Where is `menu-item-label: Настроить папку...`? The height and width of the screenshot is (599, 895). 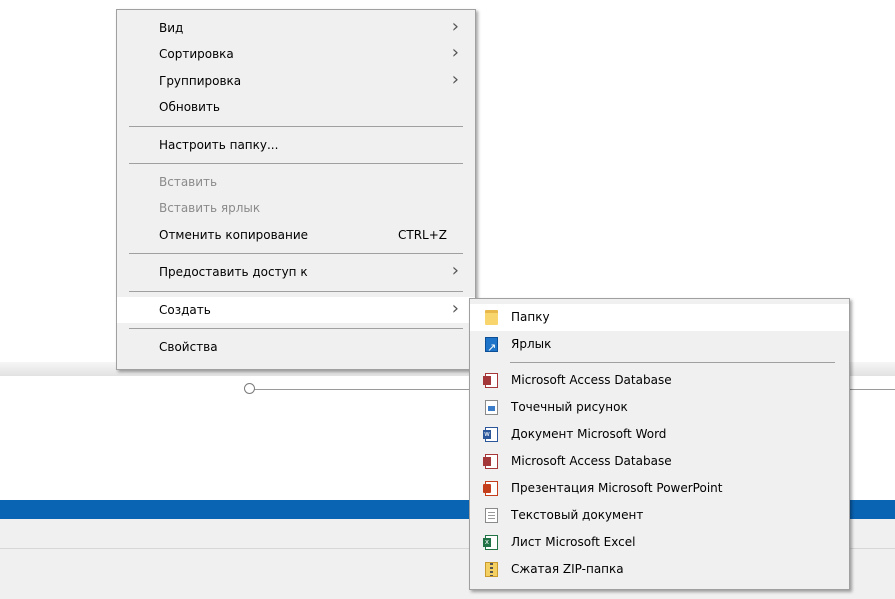
menu-item-label: Настроить папку... is located at coordinates (219, 144).